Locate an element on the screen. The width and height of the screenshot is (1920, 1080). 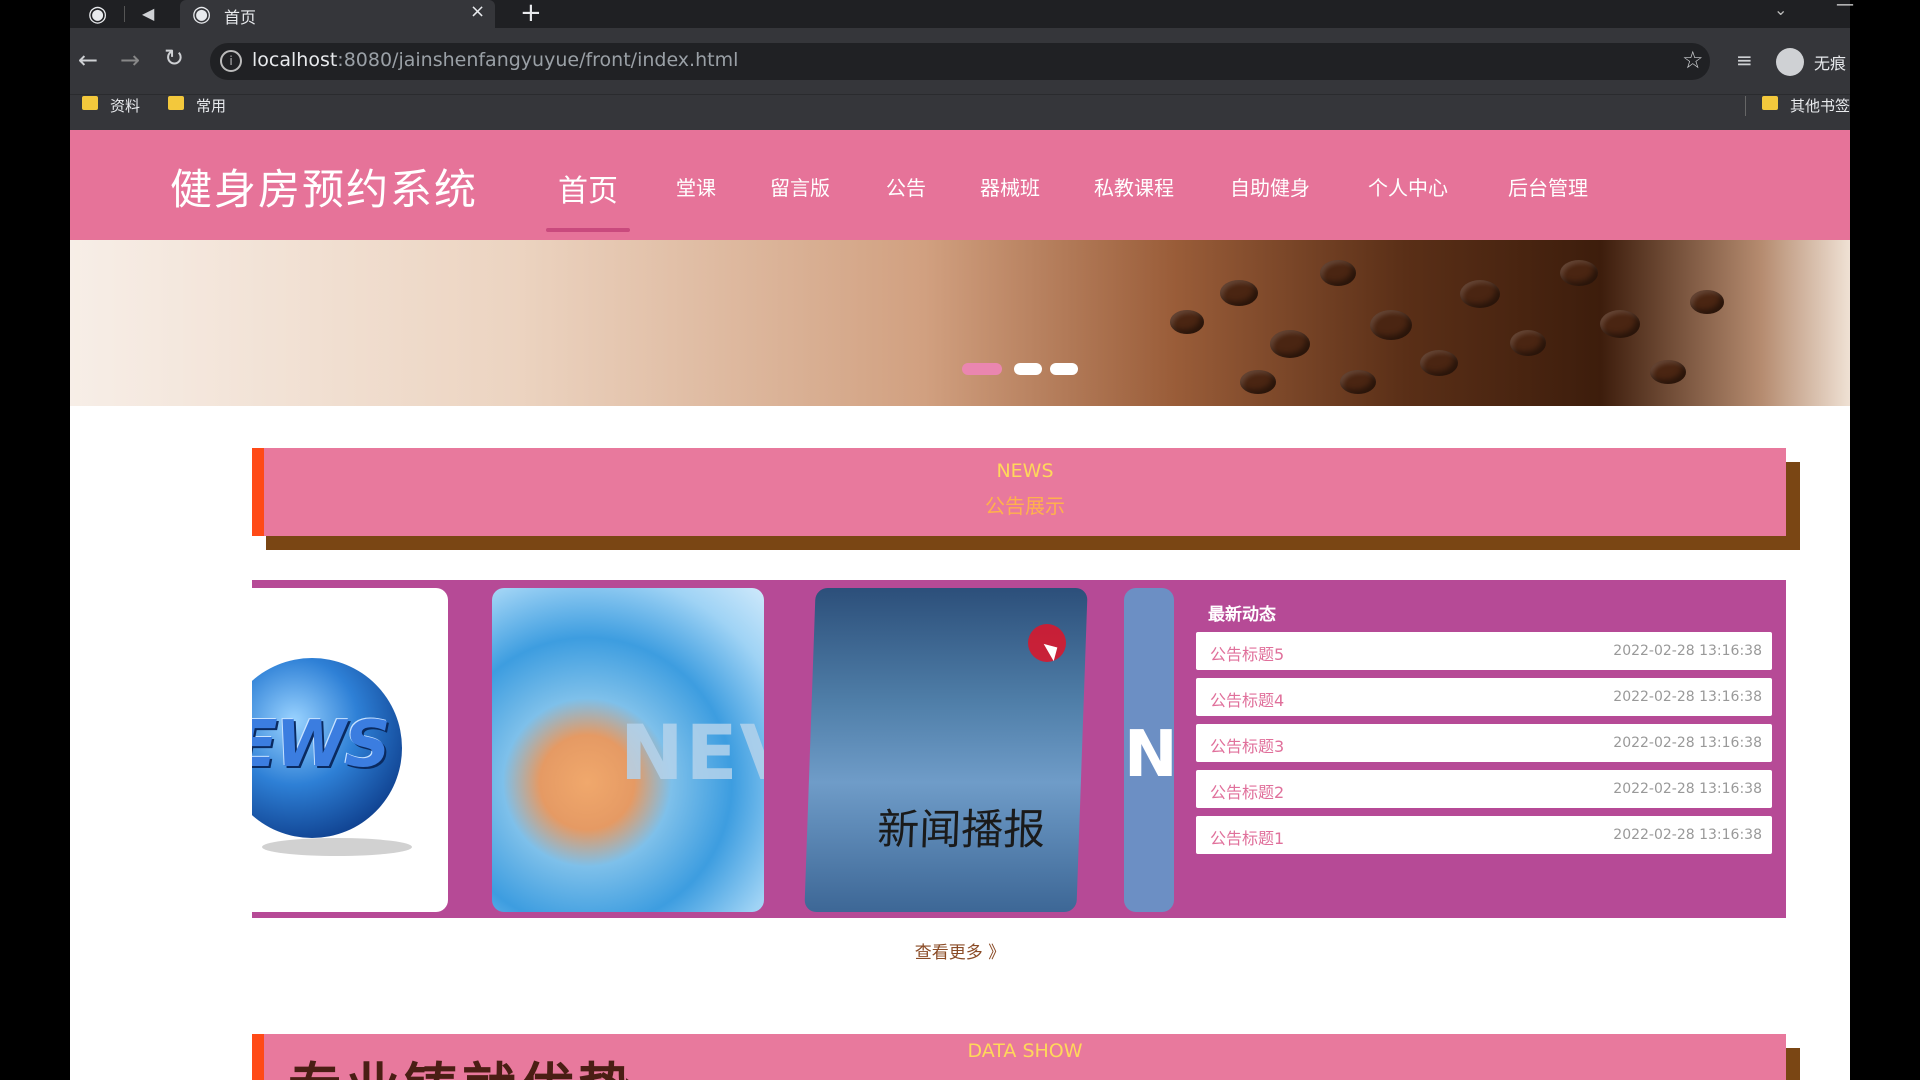
news-card-1: EWS is located at coordinates (350, 750).